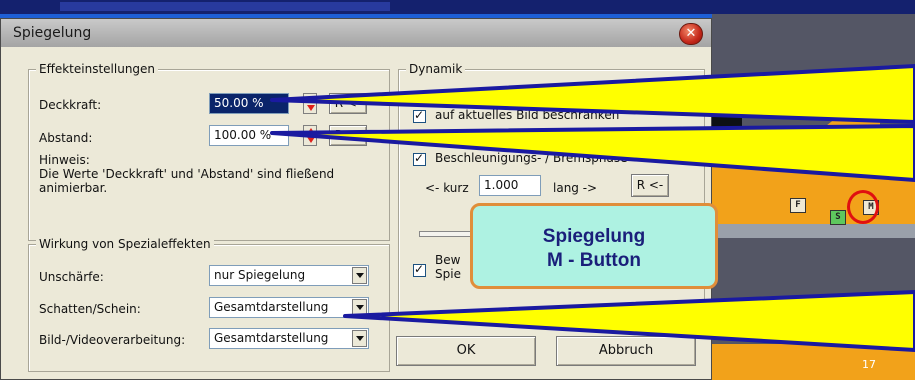  Describe the element at coordinates (592, 153) in the screenshot. I see `pointer-abstand` at that location.